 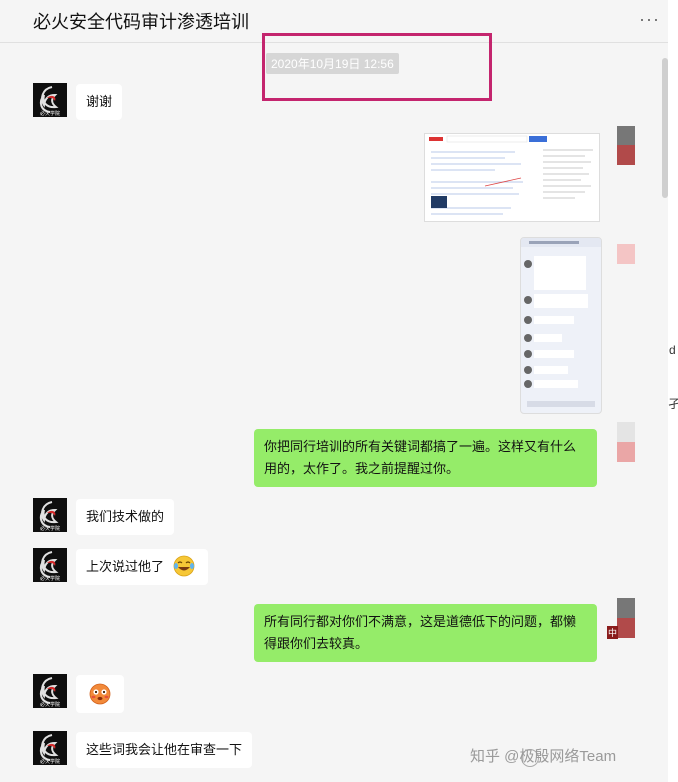 I want to click on search-results-screenshot, so click(x=512, y=177).